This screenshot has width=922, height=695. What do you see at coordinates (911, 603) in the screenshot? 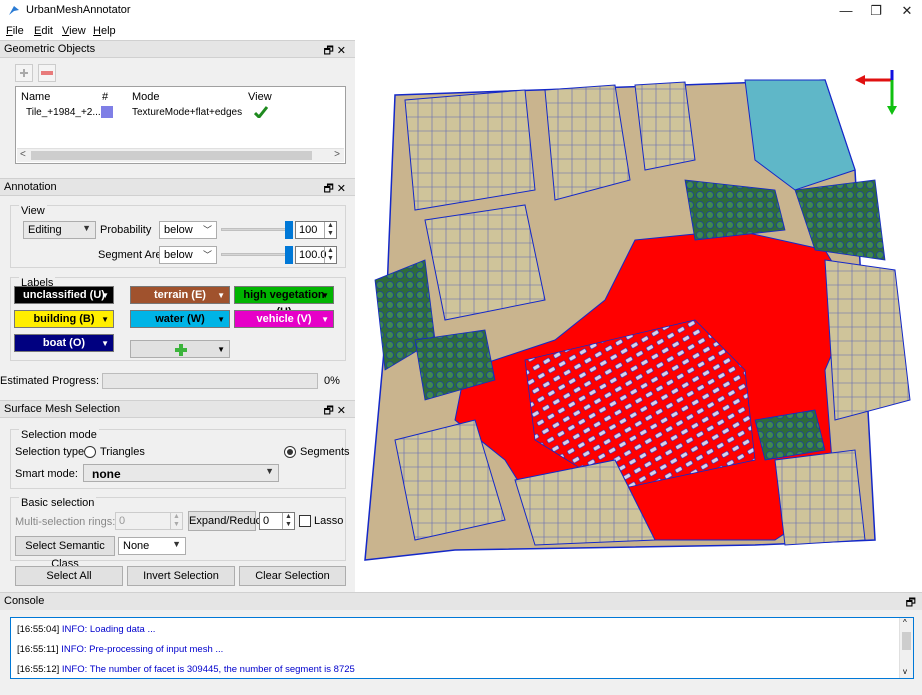
I see `dock-float-icon: 🗗` at bounding box center [911, 603].